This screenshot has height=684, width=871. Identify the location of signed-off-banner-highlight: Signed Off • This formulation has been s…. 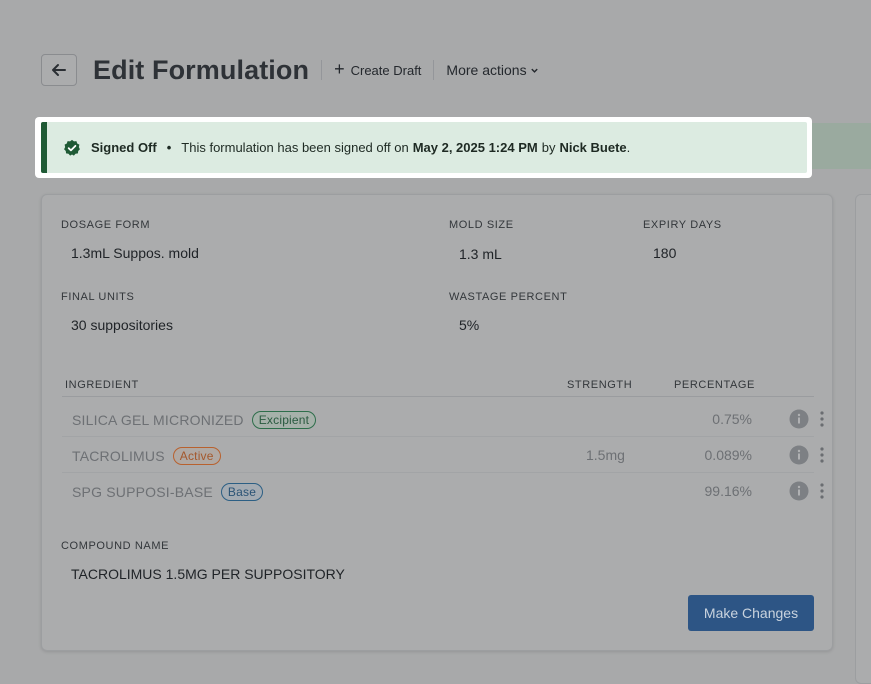
(423, 147).